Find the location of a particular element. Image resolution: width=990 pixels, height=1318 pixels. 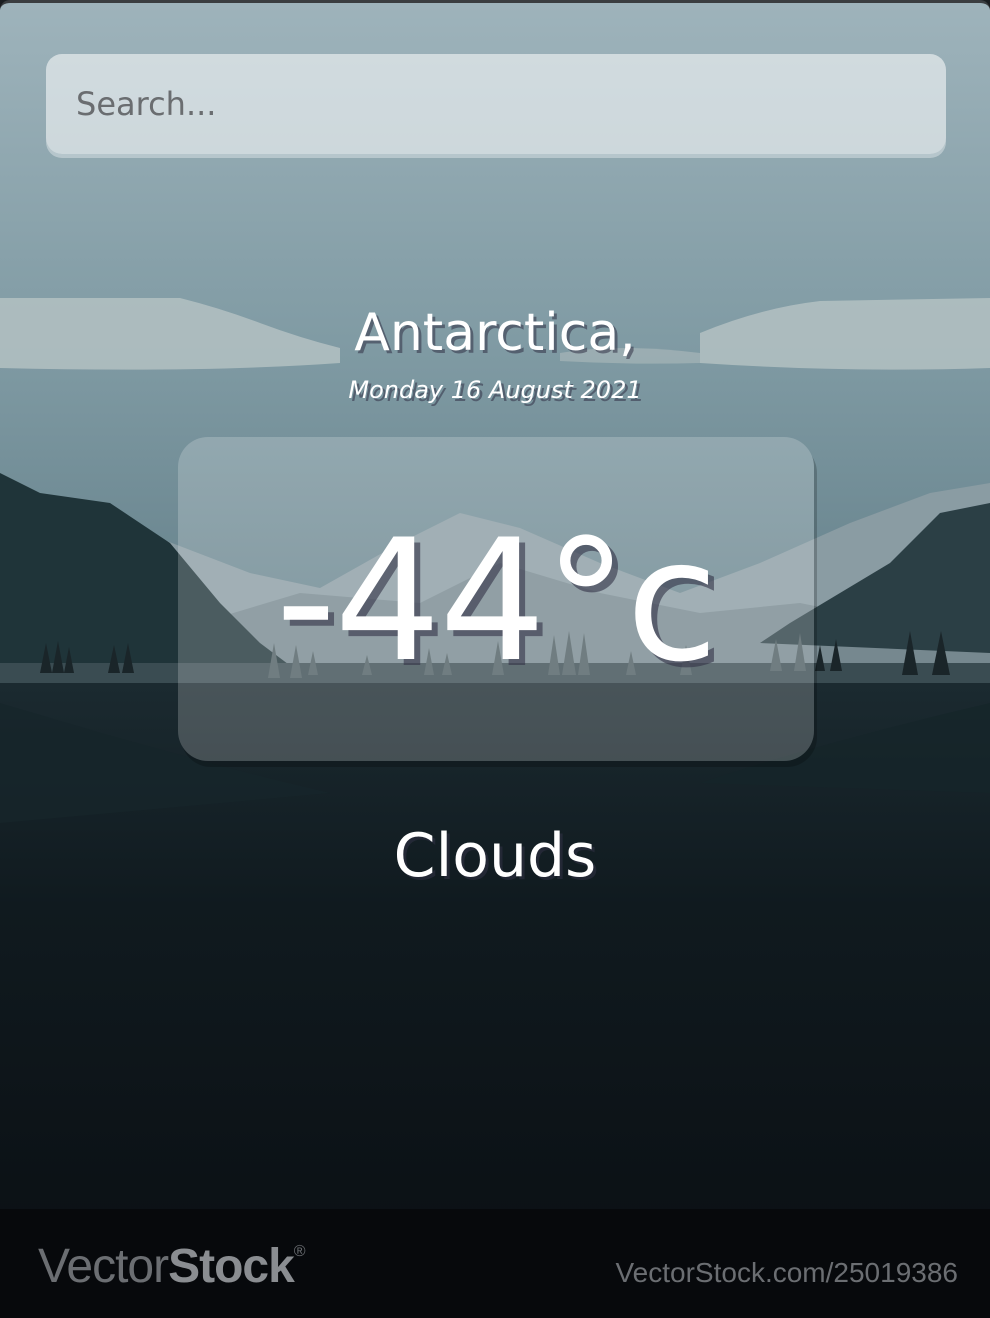

current-date: Monday 16 August 2021 is located at coordinates (495, 390).